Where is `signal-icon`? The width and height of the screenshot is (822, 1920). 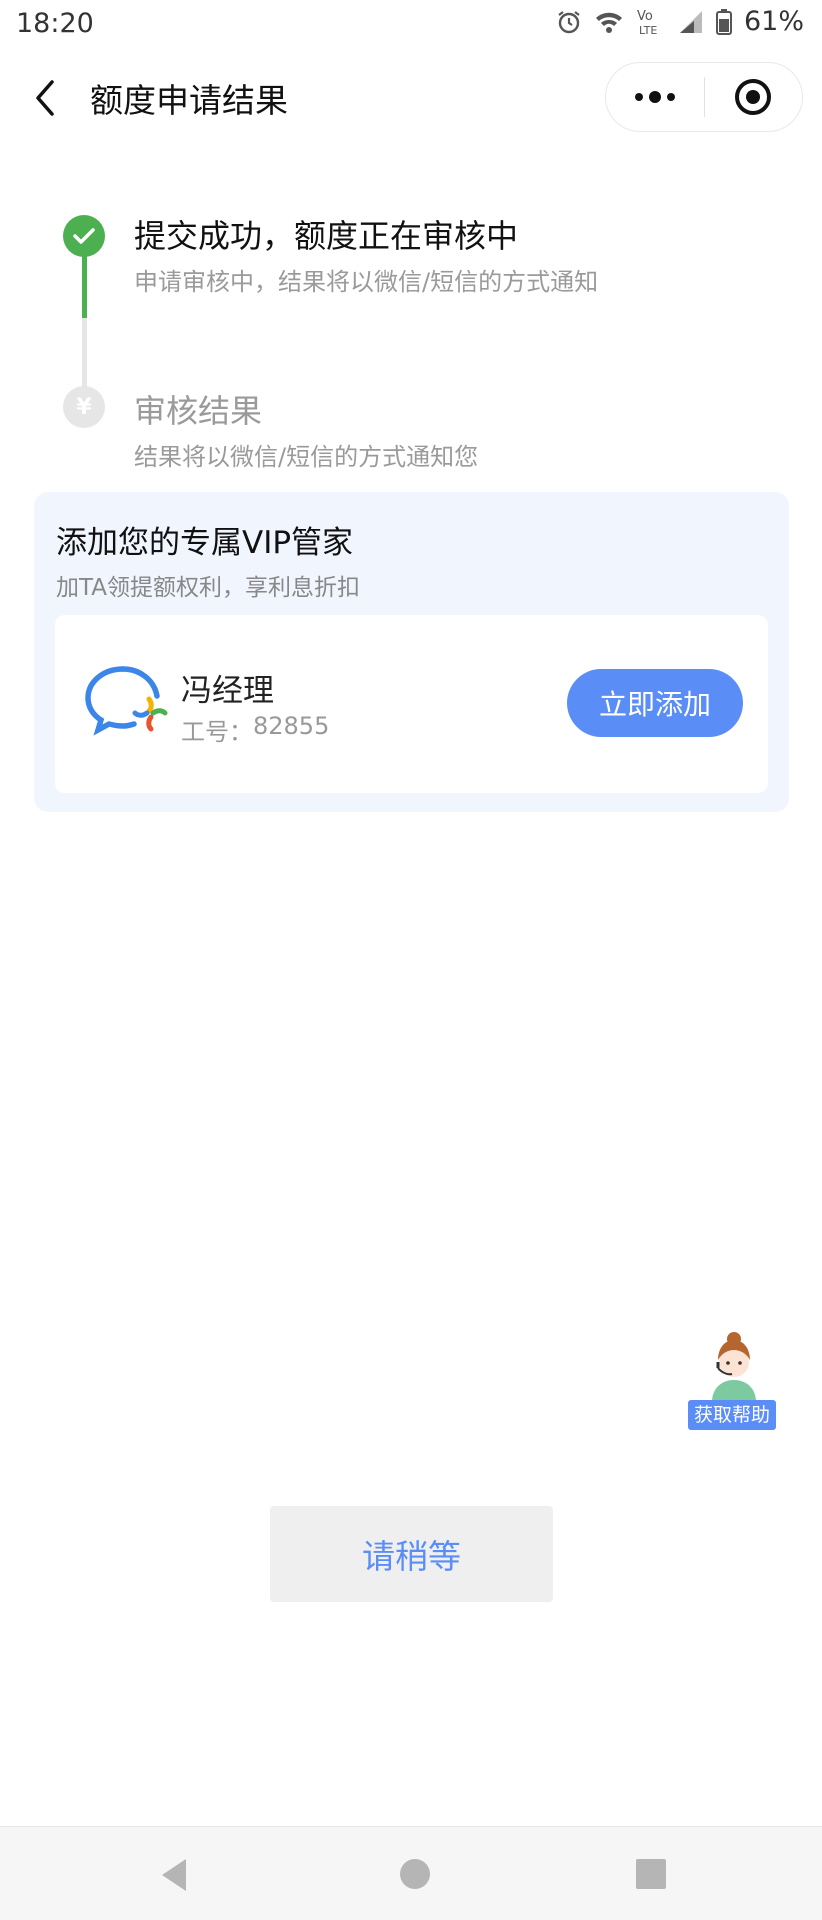
signal-icon is located at coordinates (691, 22).